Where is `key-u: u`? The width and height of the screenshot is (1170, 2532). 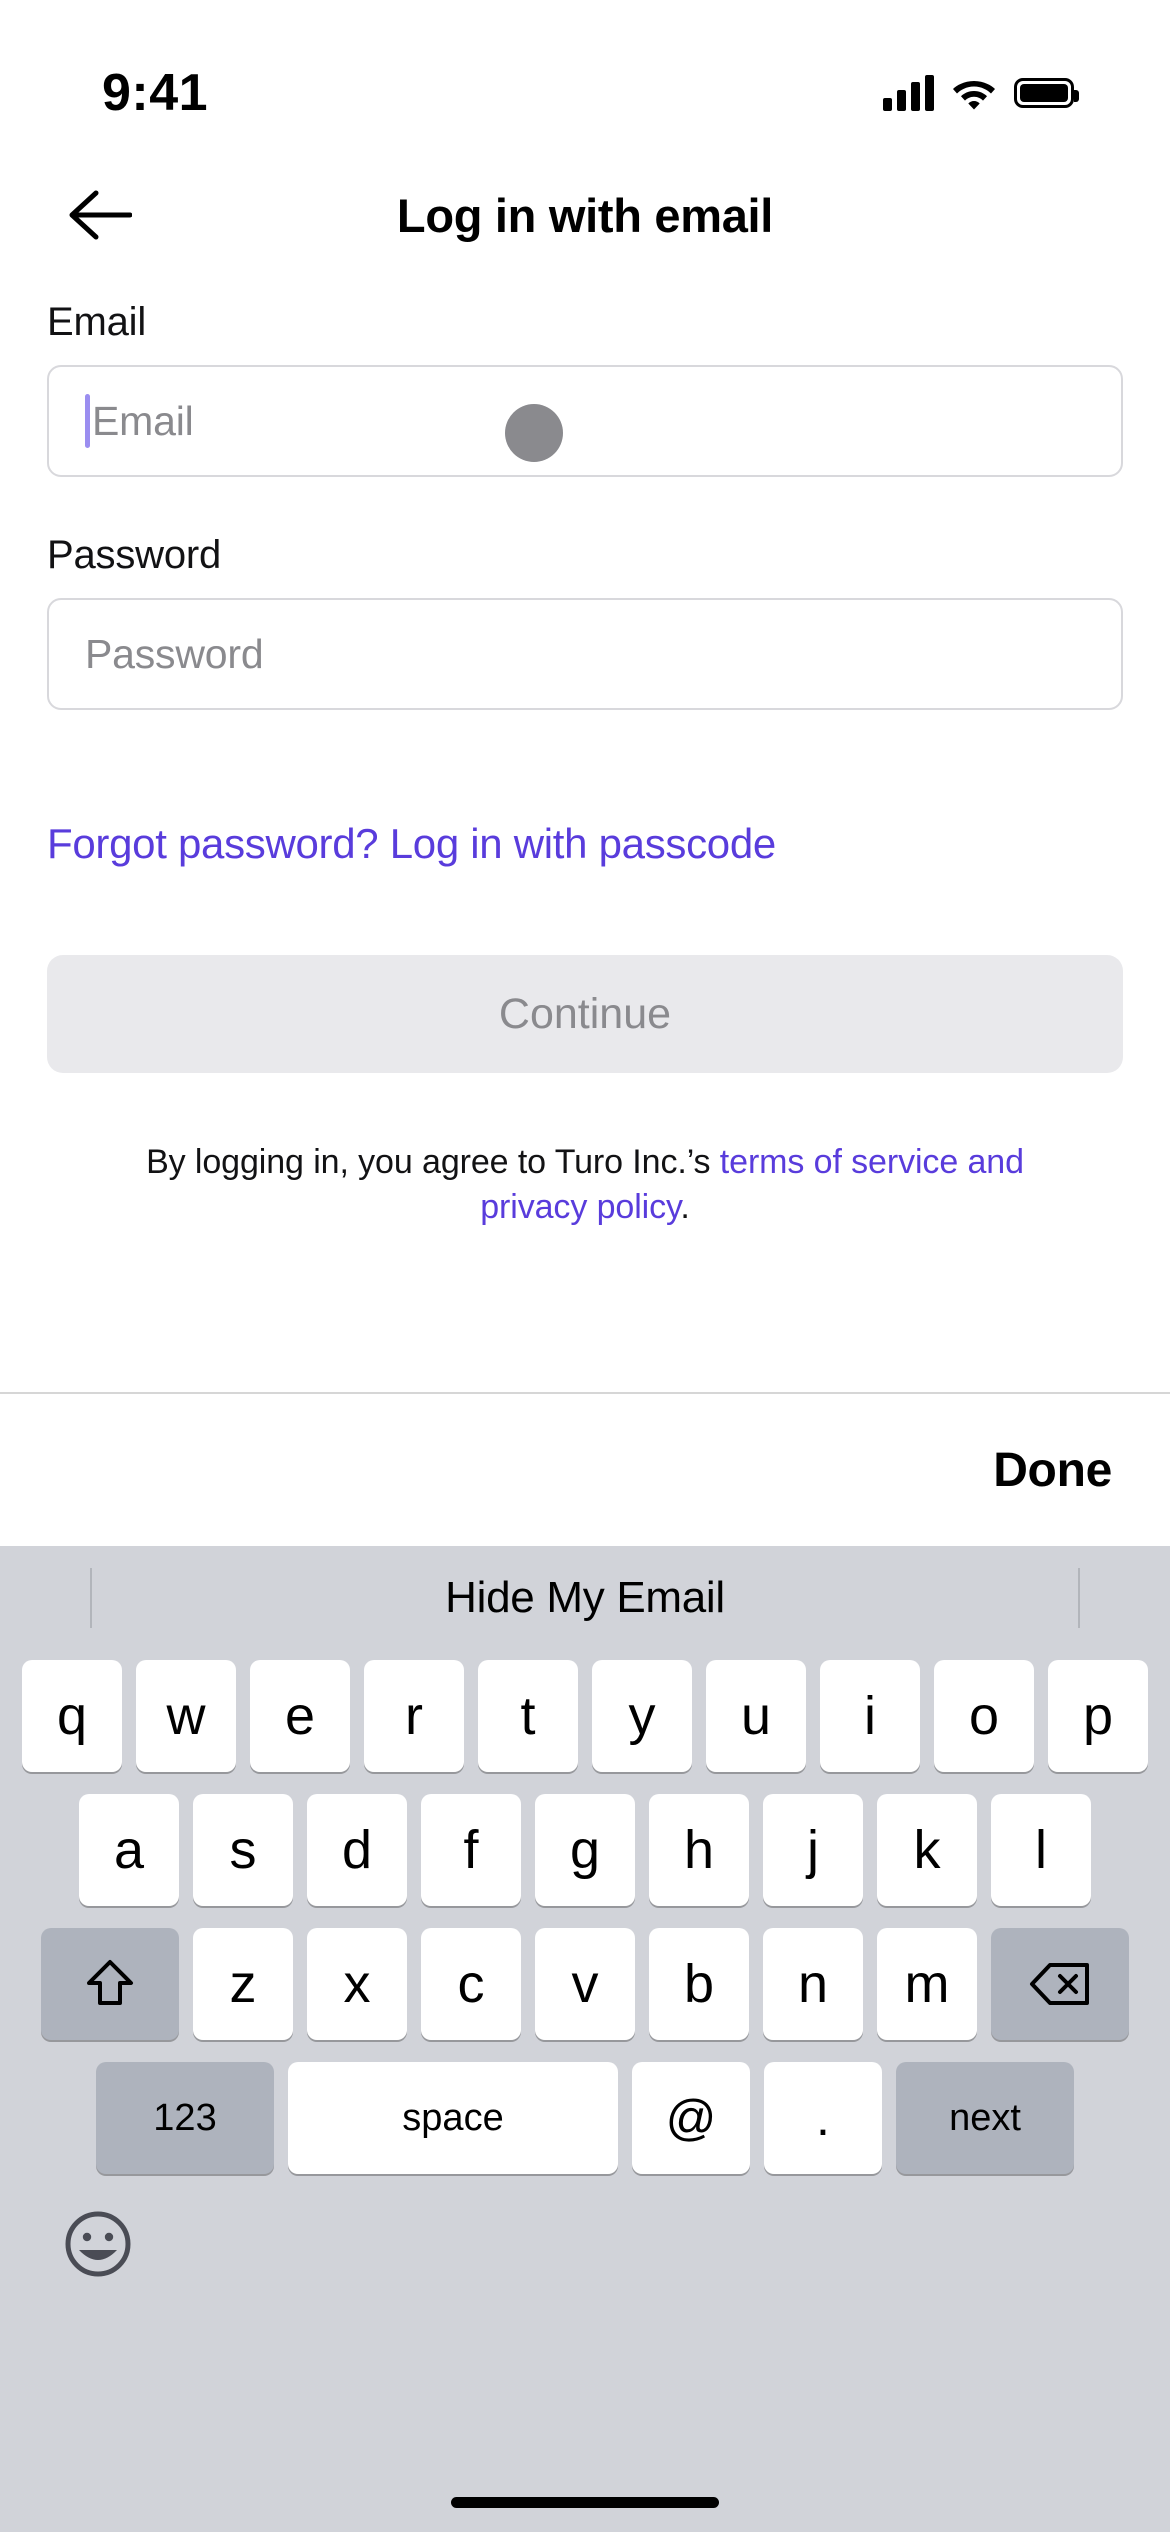
key-u: u is located at coordinates (756, 1716).